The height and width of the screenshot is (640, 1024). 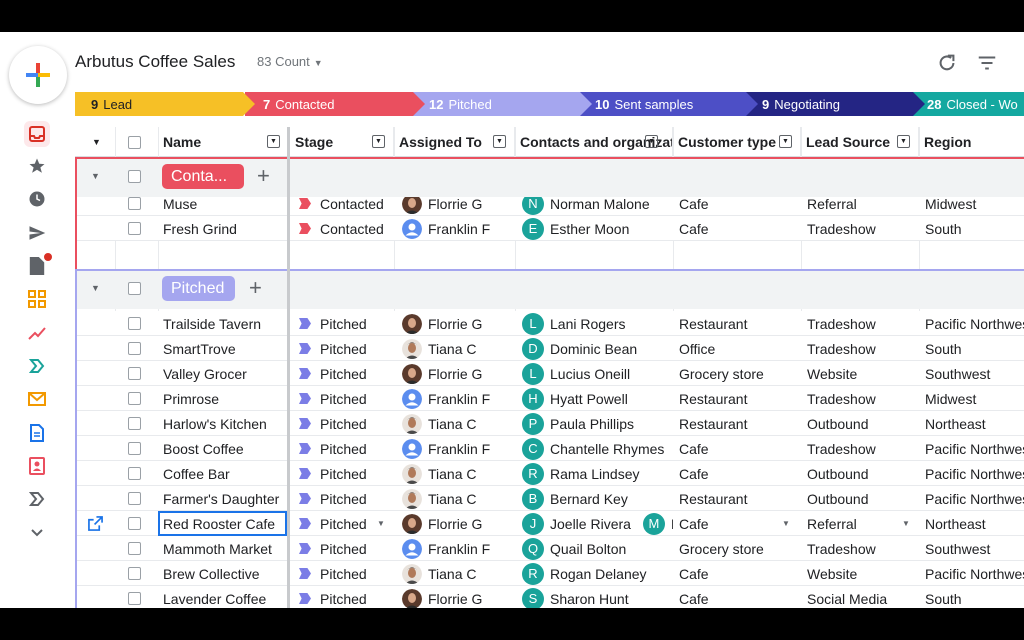 What do you see at coordinates (972, 548) in the screenshot?
I see `cell-region: Southwest` at bounding box center [972, 548].